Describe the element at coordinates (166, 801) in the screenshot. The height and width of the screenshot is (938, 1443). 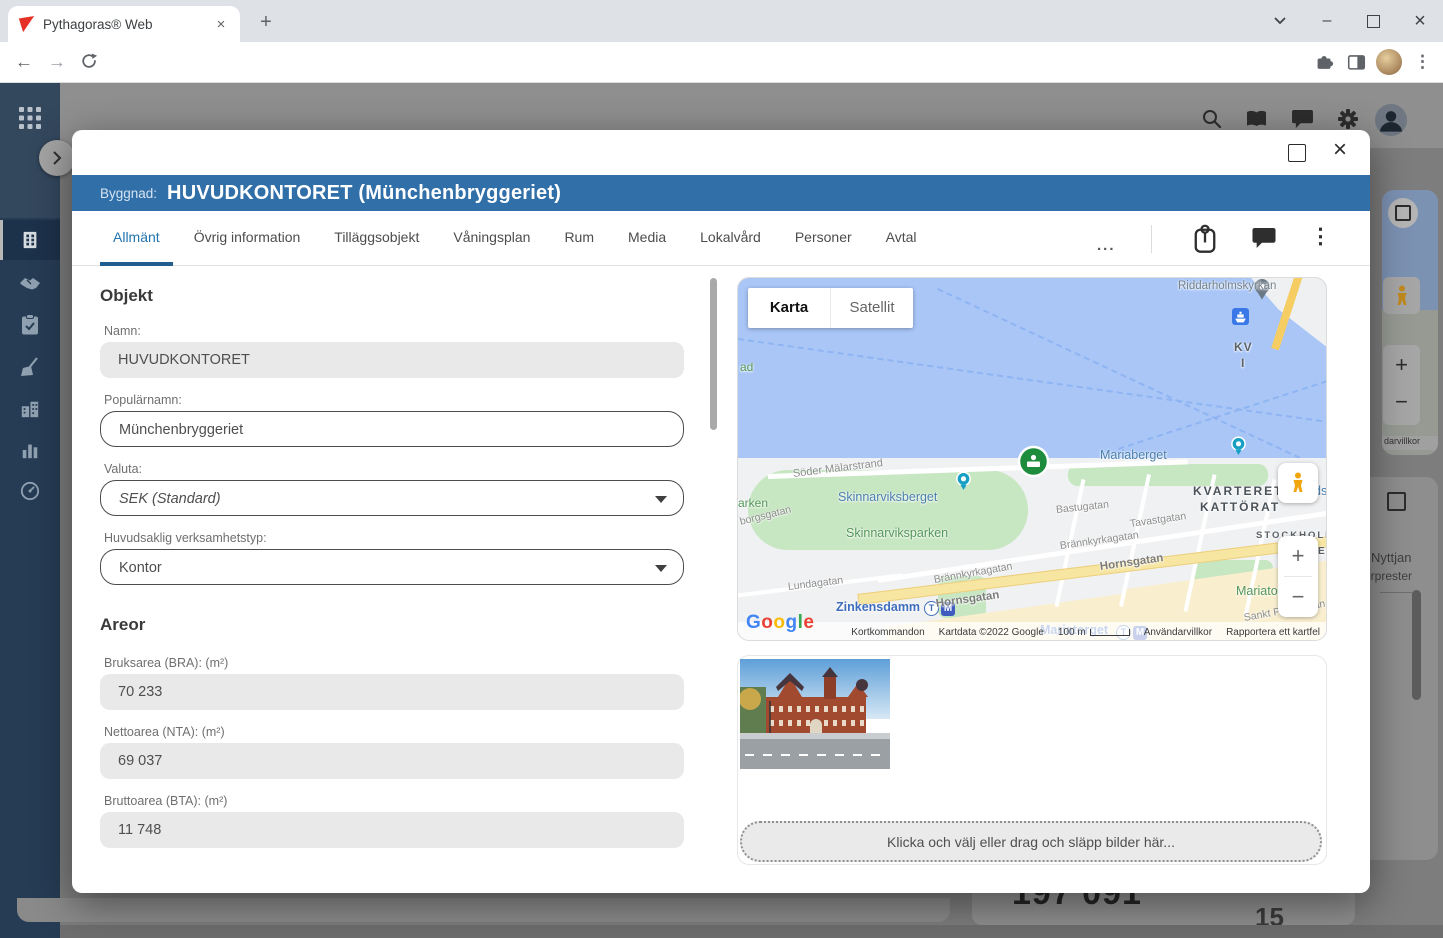
I see `field-label: Bruttoarea (BTA): (m²)` at that location.